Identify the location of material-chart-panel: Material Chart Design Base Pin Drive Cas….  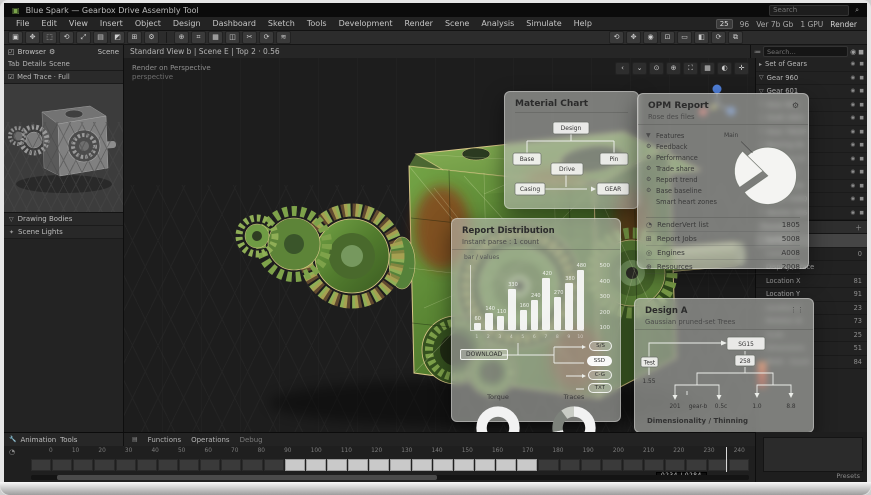
(571, 150).